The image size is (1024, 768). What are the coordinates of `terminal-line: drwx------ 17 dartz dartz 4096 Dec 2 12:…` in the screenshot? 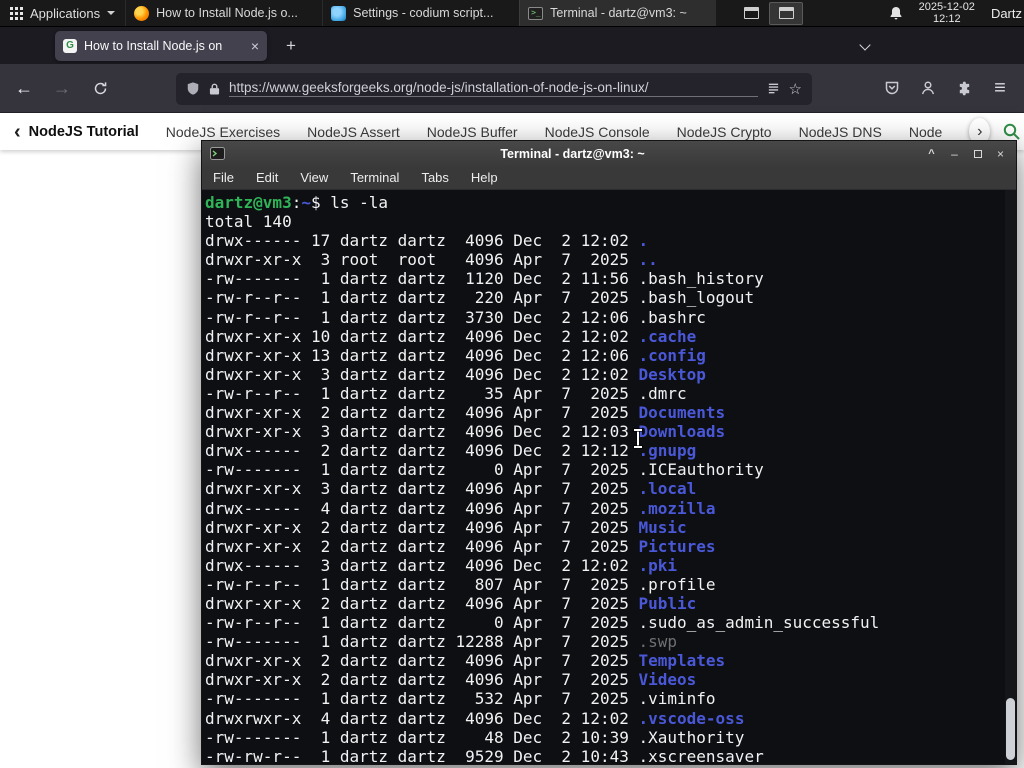 It's located at (427, 241).